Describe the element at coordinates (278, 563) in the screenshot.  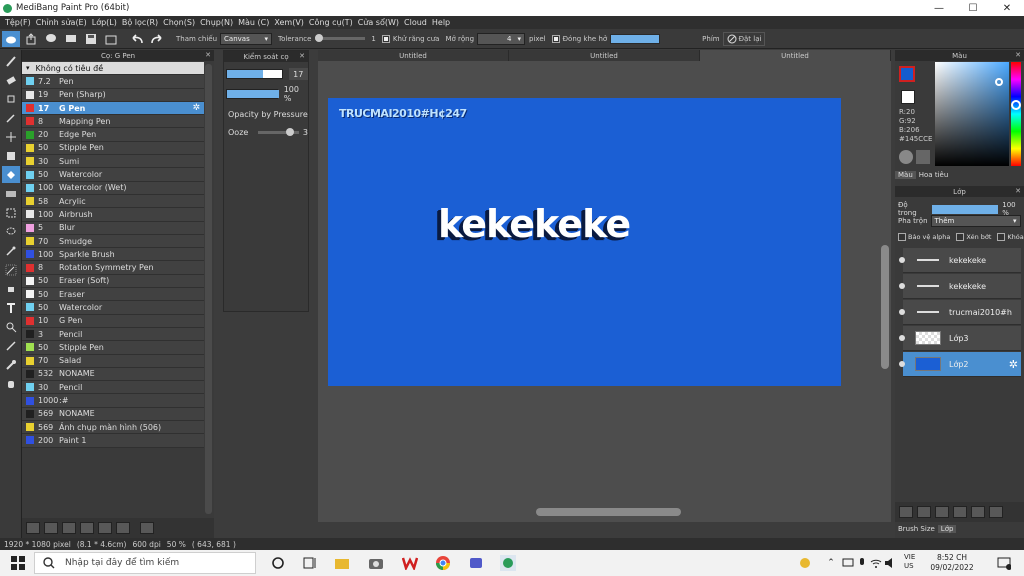
I see `cortana-icon` at that location.